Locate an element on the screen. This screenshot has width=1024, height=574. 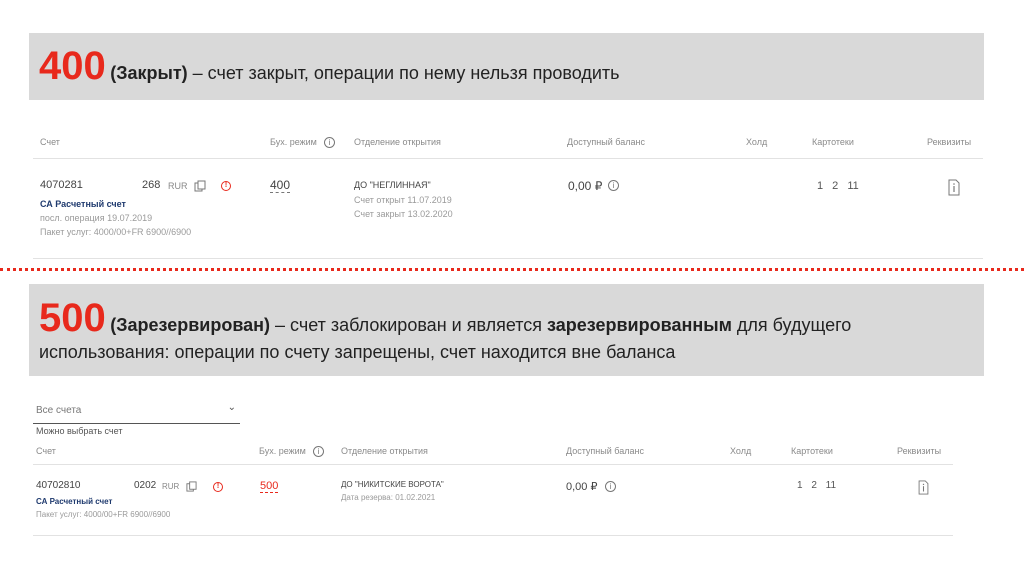
section-separator is located at coordinates (512, 269).